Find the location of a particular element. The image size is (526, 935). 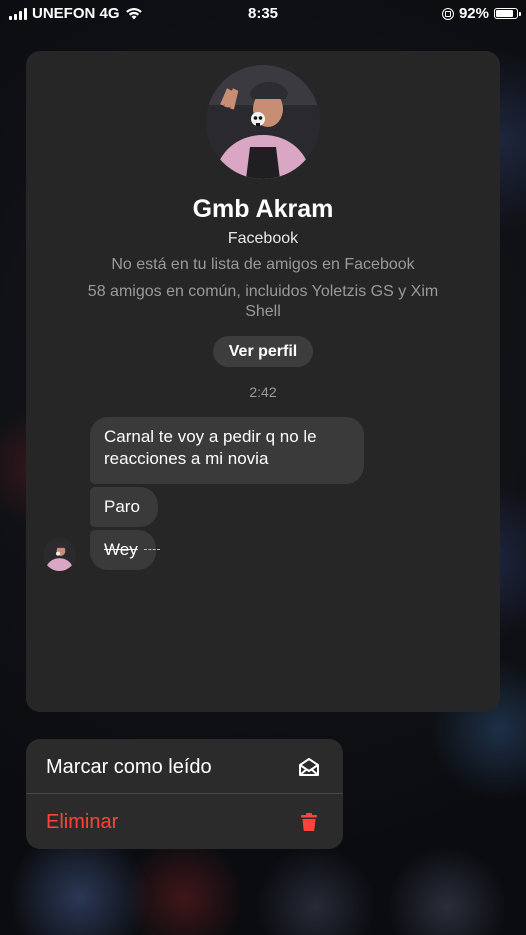

status-right: 92% is located at coordinates (481, 13).